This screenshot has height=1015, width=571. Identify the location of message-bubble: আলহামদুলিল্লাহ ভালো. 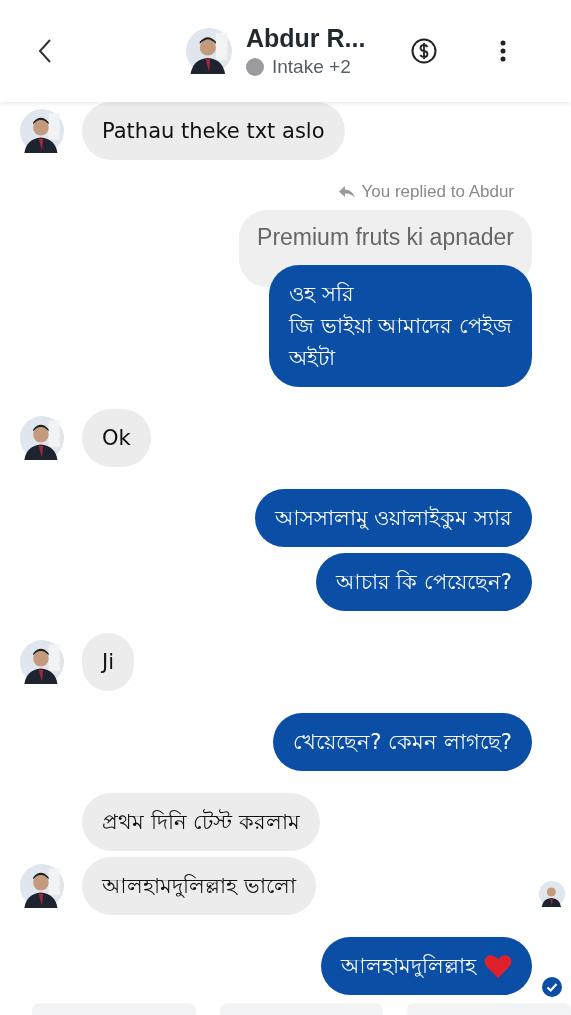
(199, 886).